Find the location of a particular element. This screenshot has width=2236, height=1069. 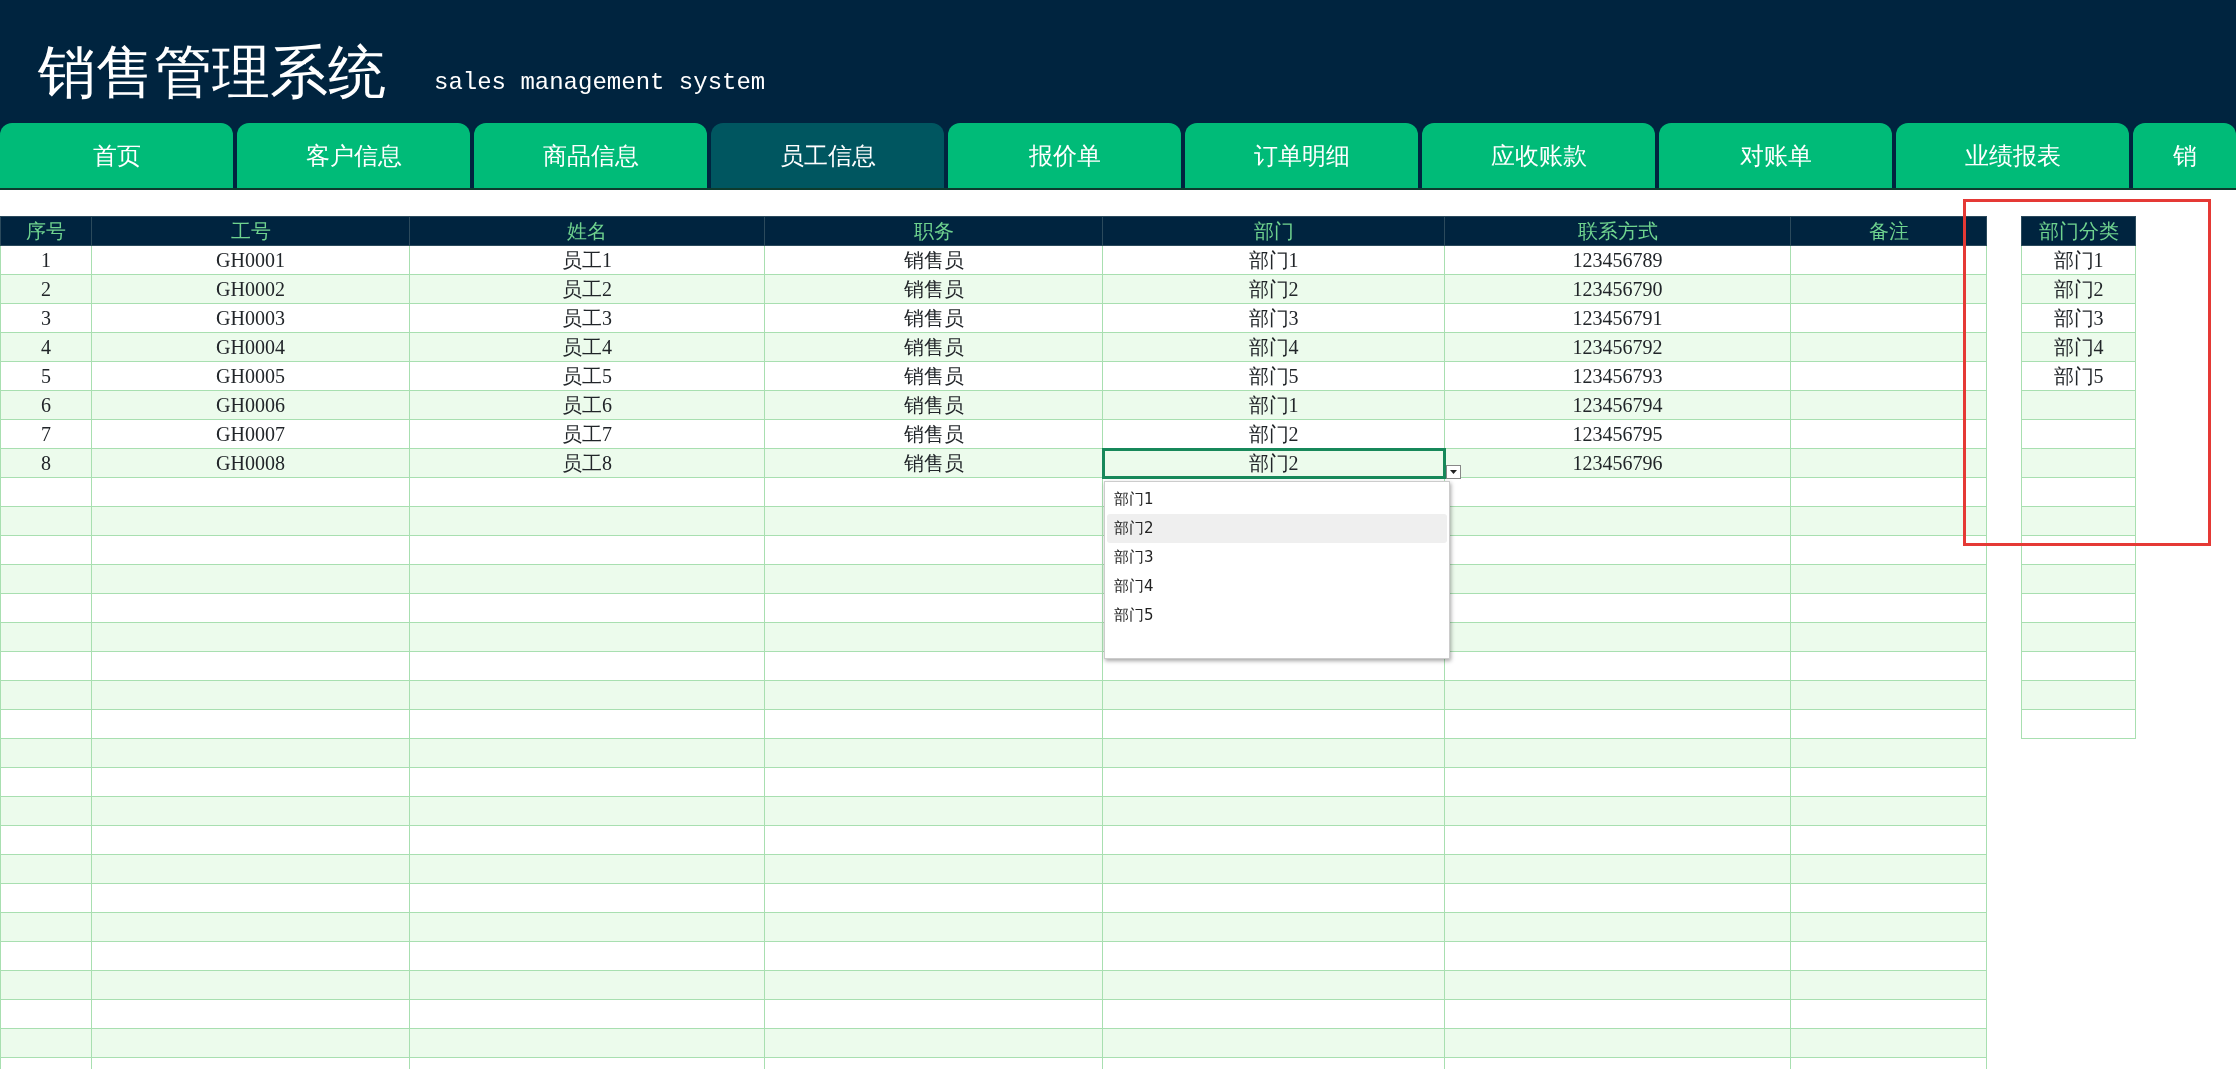

table-cell: GH0004 is located at coordinates (250, 347).